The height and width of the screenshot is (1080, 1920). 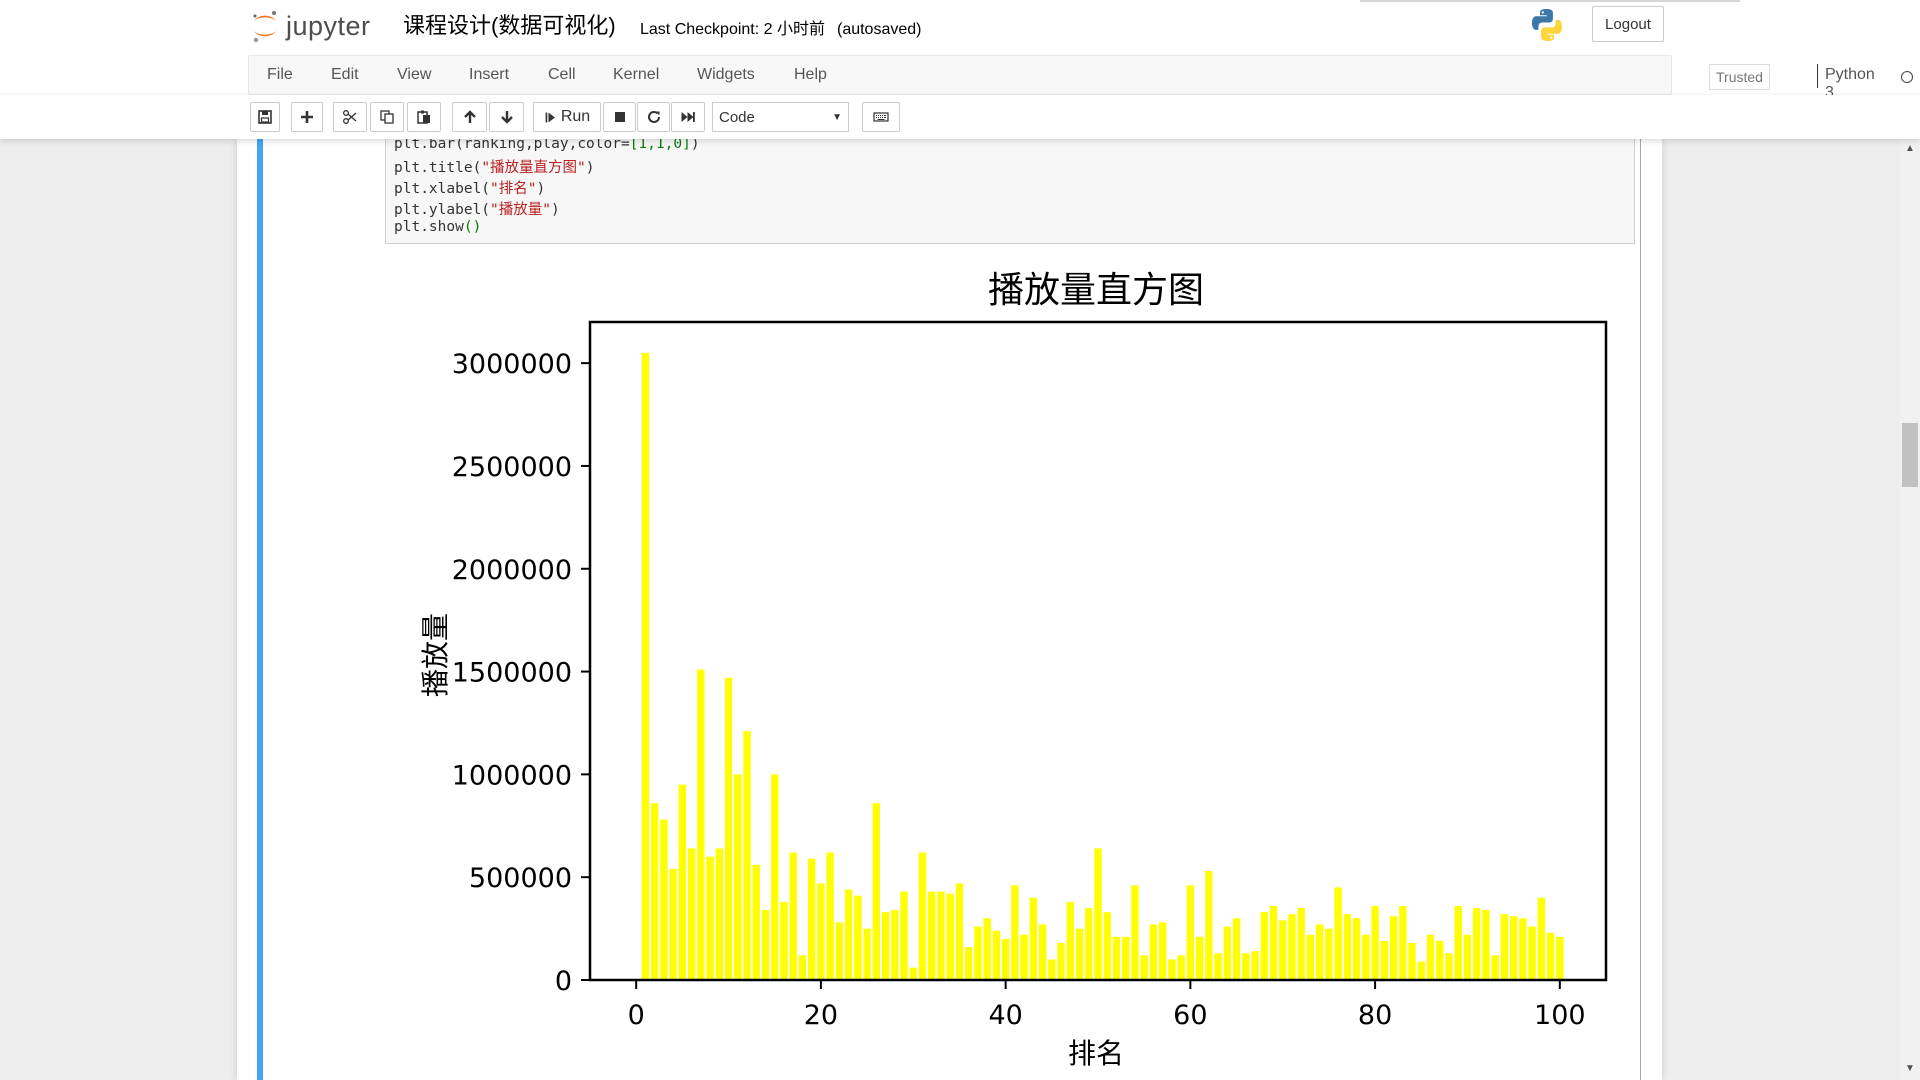 I want to click on code-line-5: plt.show(), so click(x=438, y=227).